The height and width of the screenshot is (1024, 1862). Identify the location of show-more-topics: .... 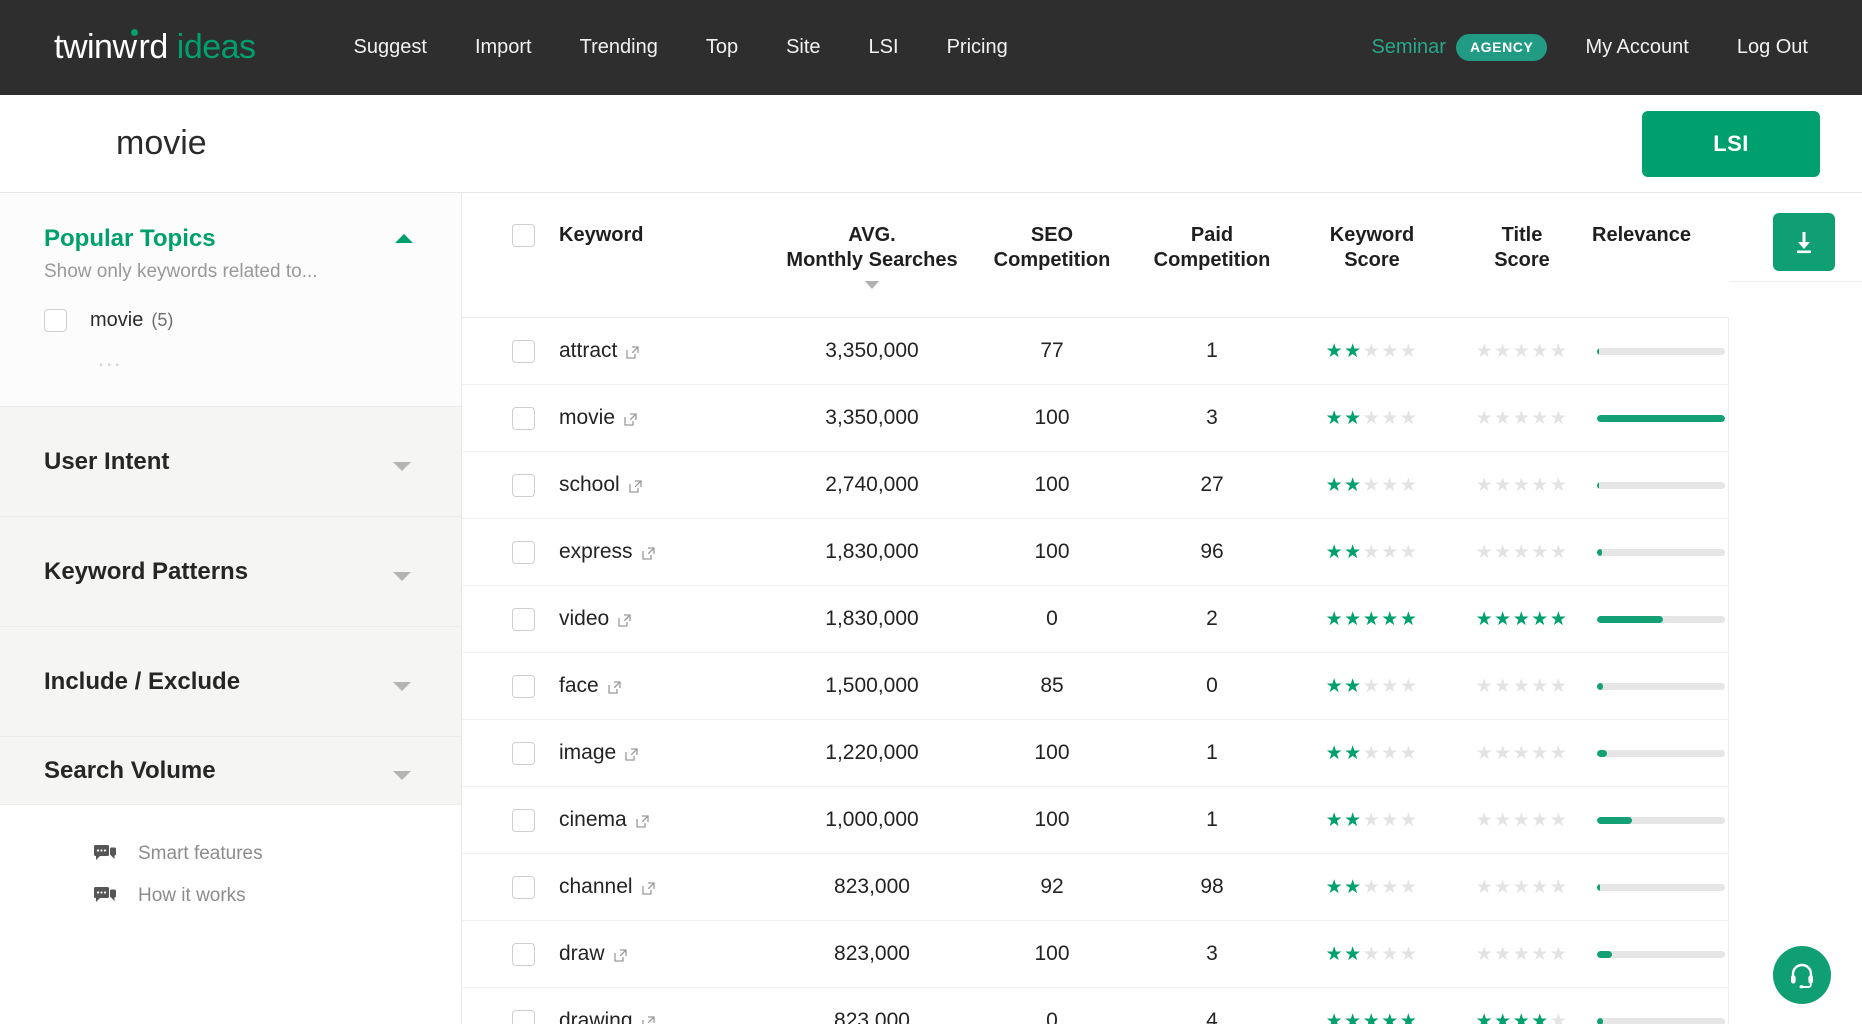
(257, 359).